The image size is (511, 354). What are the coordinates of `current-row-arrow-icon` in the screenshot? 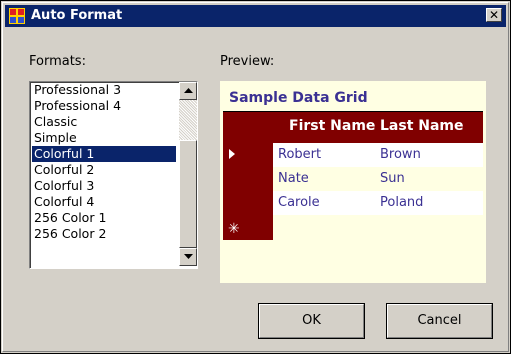 It's located at (232, 154).